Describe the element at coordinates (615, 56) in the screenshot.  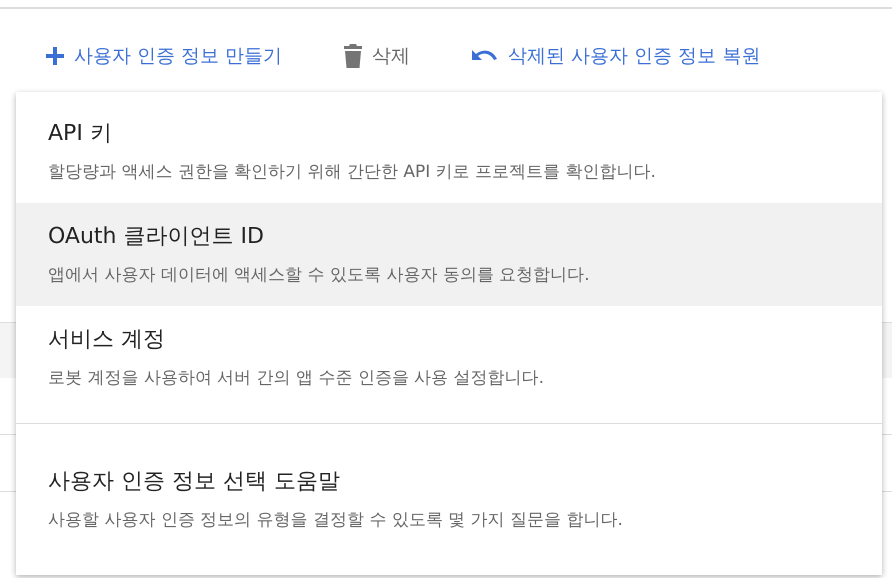
I see `restore-button: 삭제된 사용자 인증 정보 복원` at that location.